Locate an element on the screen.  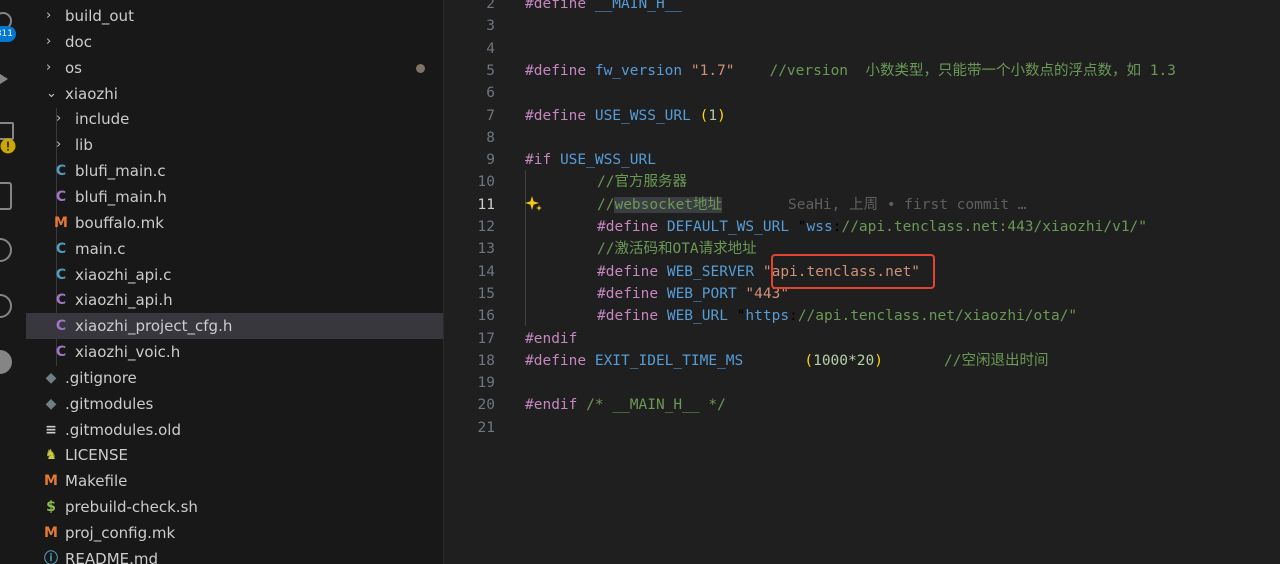
code-line: 21 is located at coordinates (862, 428).